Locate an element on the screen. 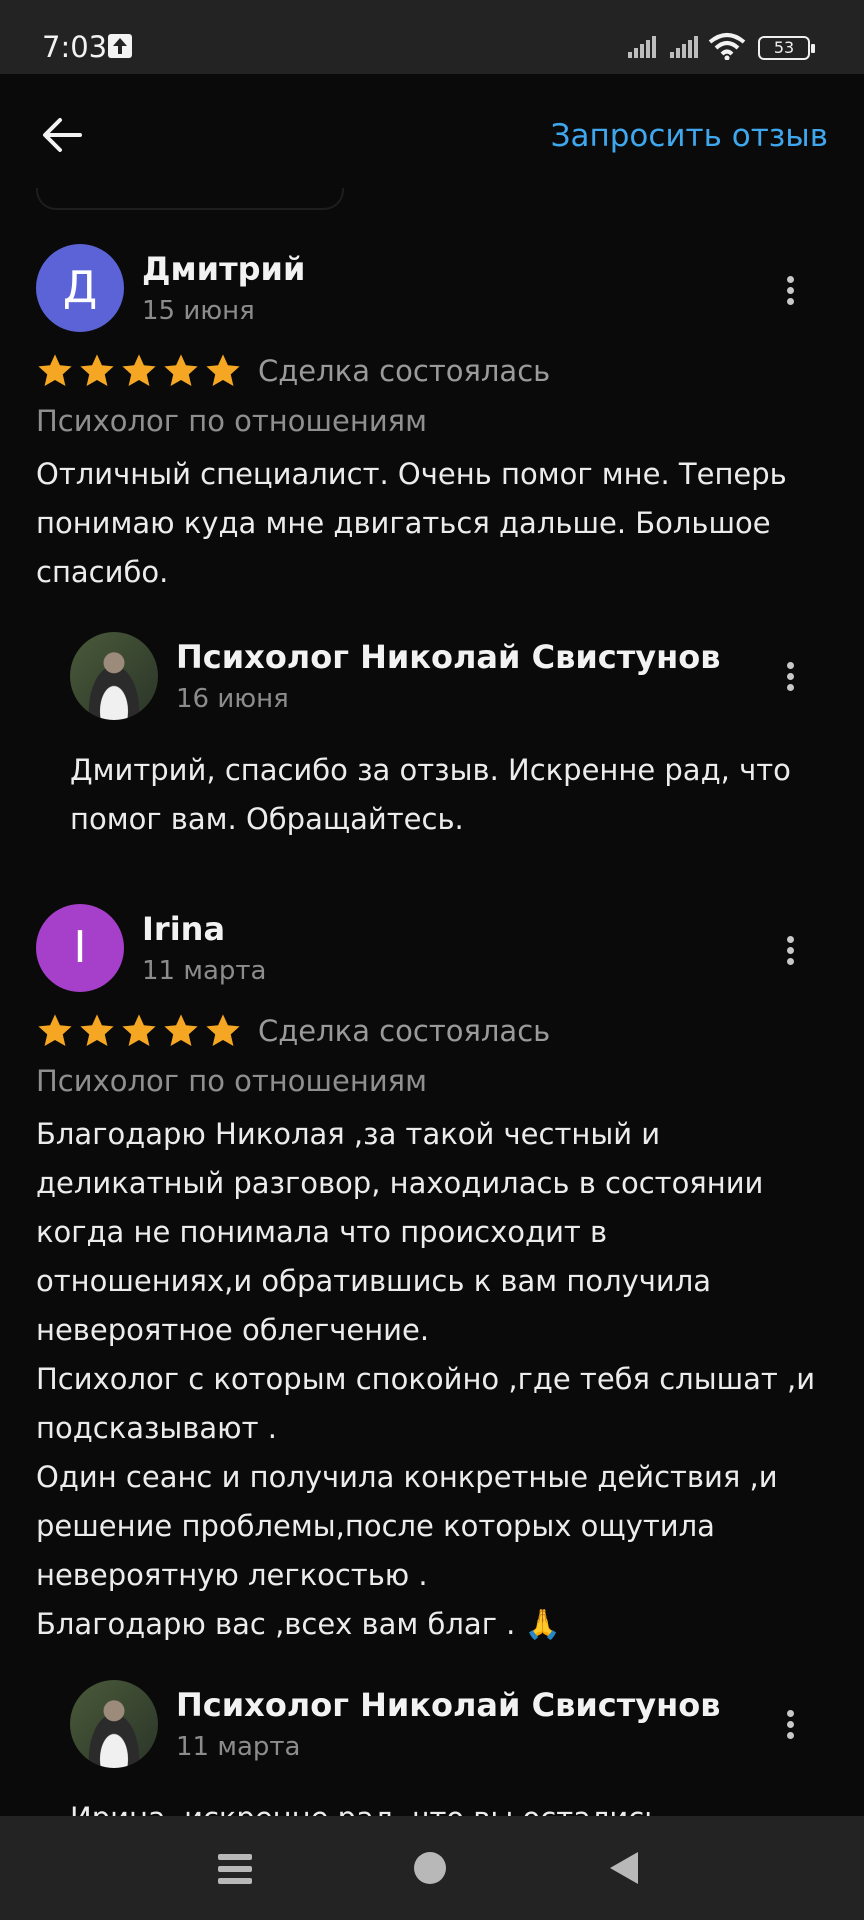 Image resolution: width=864 pixels, height=1920 pixels. top-app-bar: Запросить отзыв is located at coordinates (432, 136).